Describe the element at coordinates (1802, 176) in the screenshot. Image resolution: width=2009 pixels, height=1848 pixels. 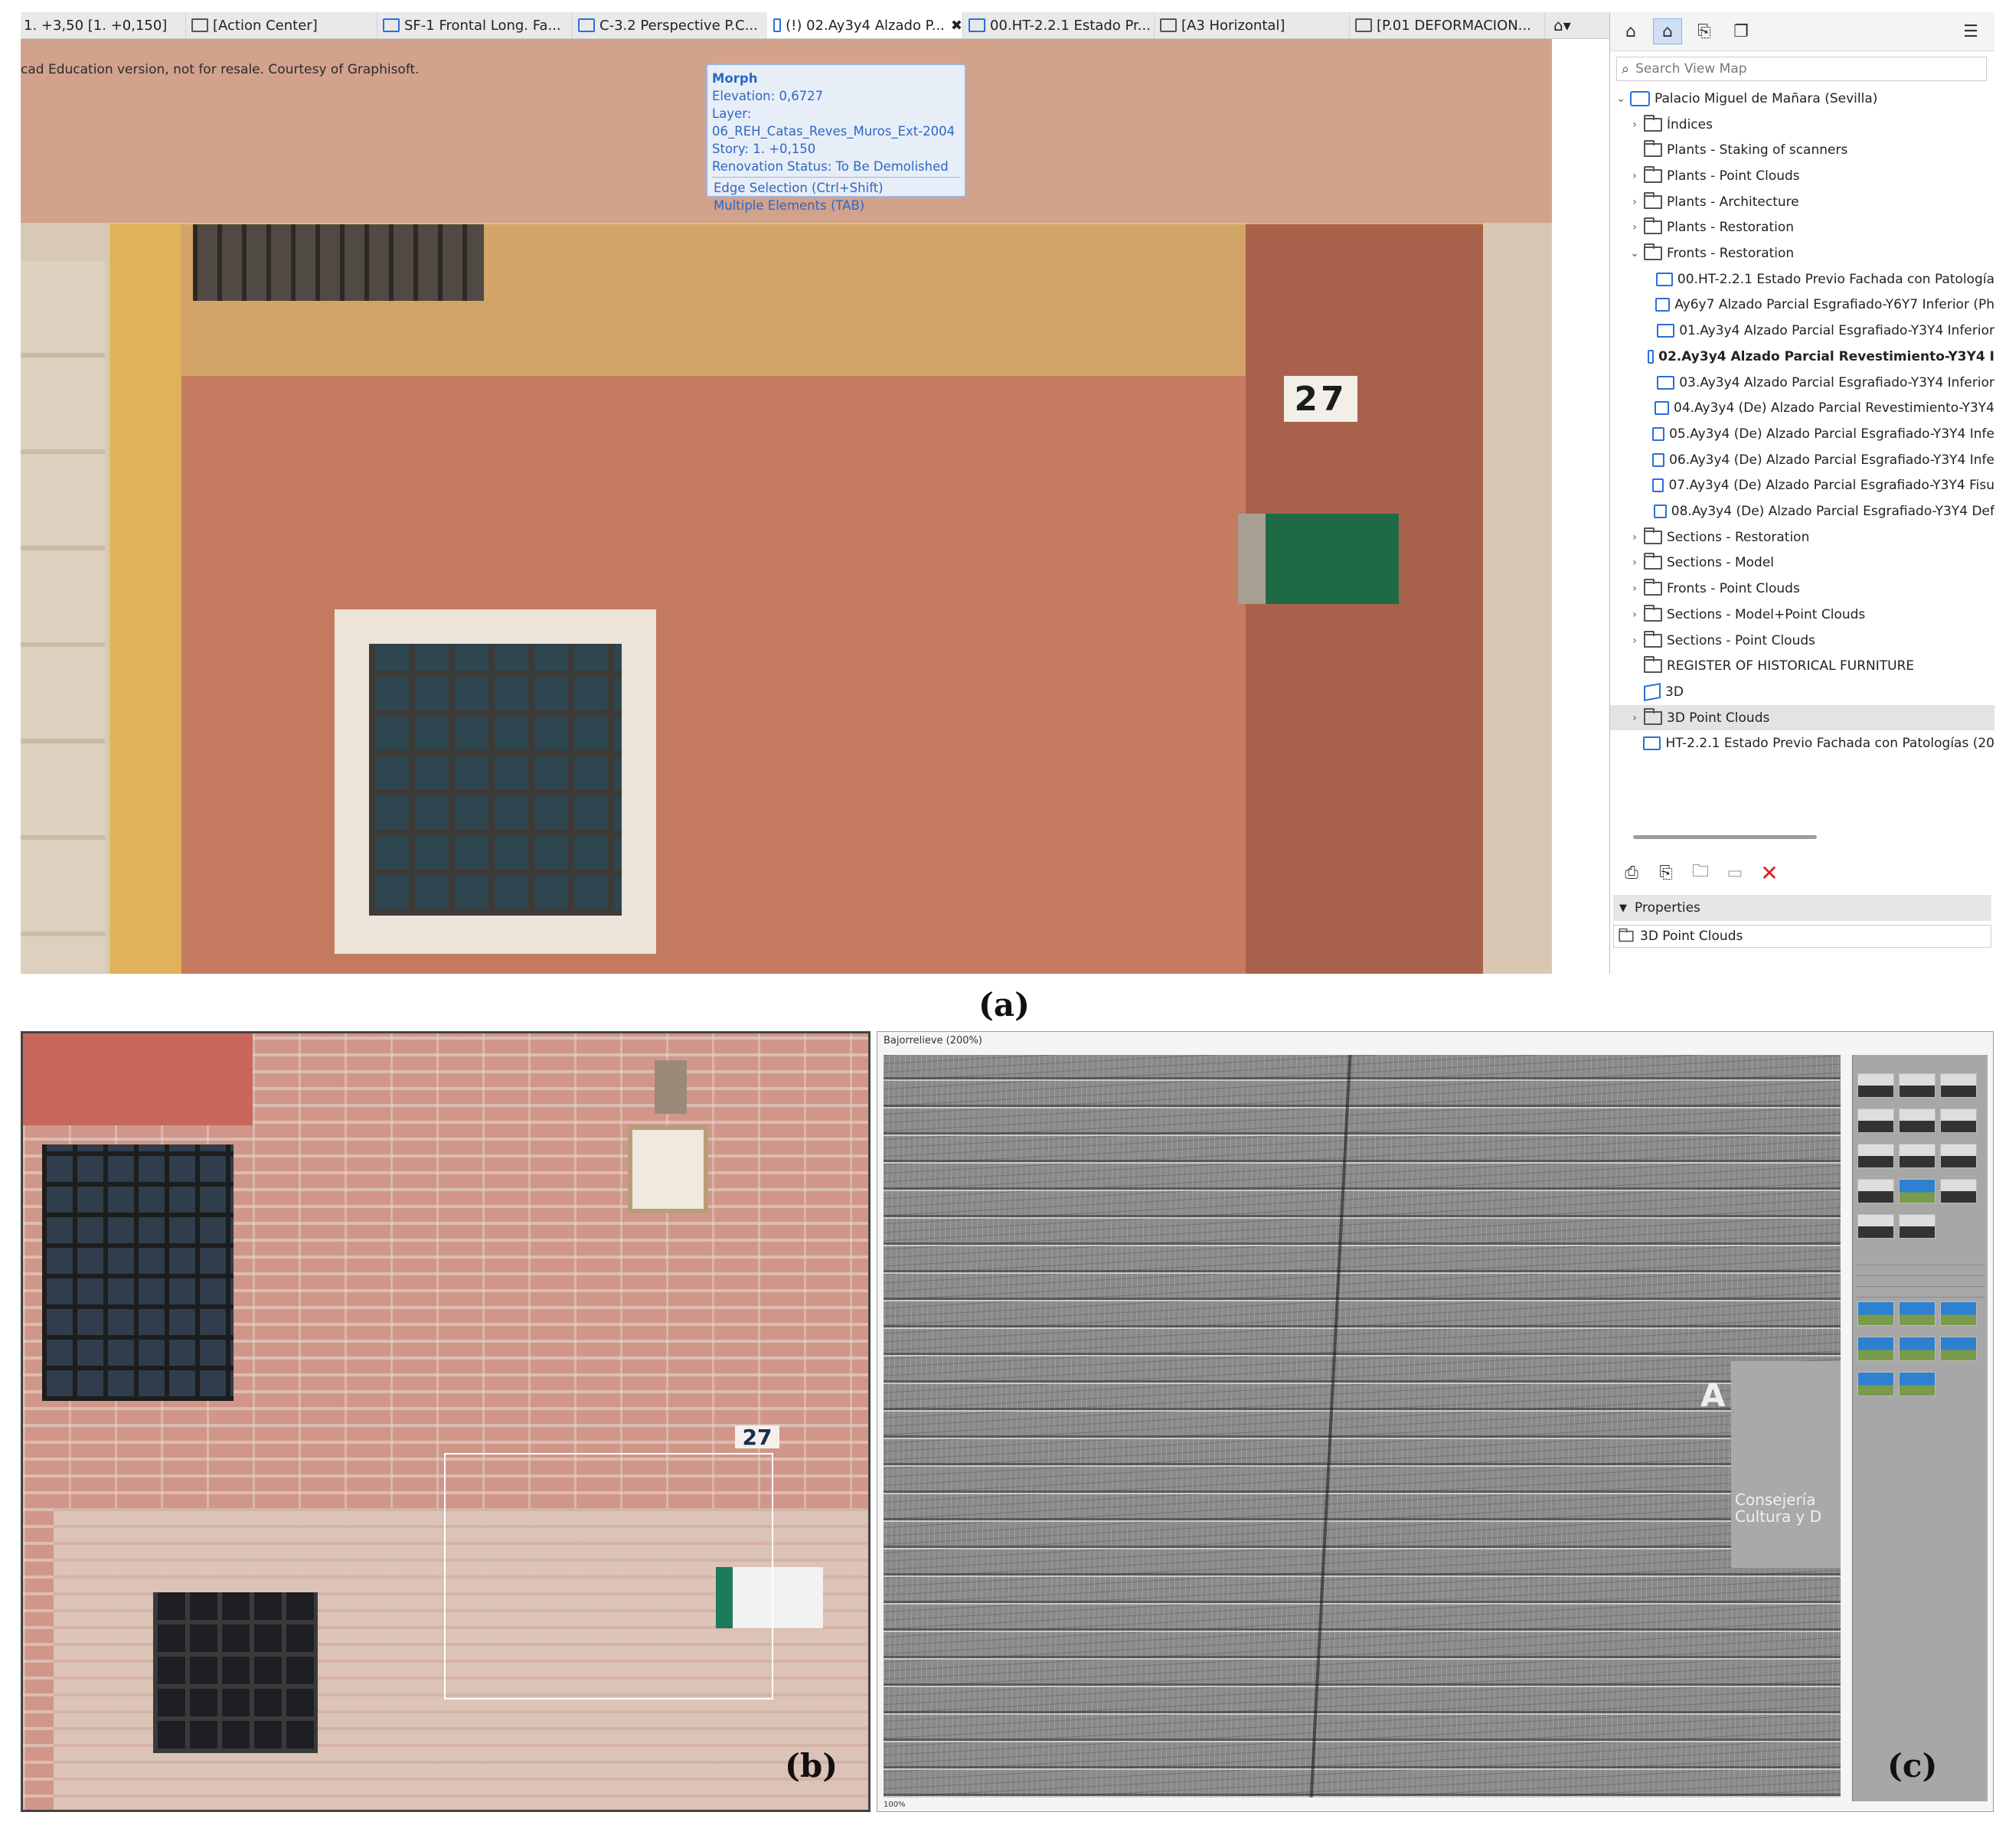
I see `tree-item: › Plants - Point Clouds` at that location.